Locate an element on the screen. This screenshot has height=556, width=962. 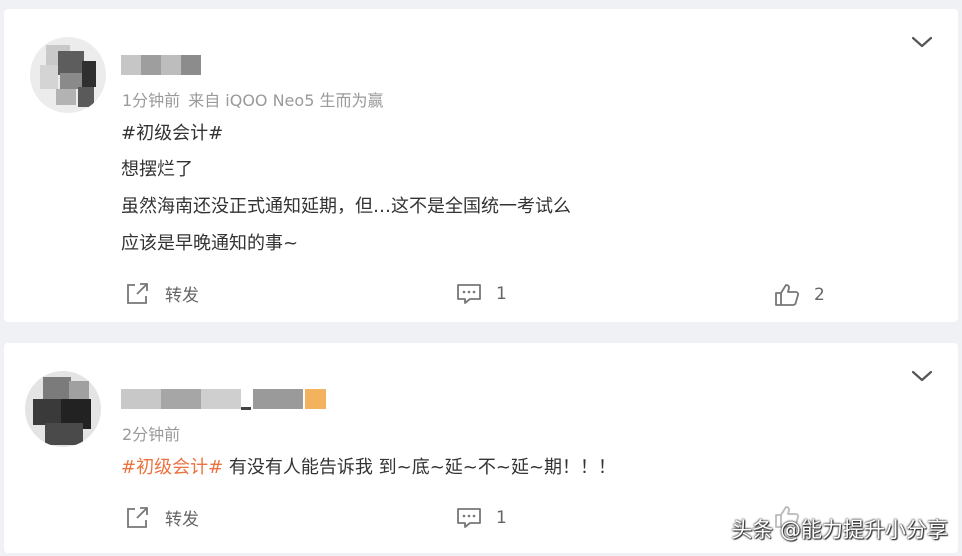
post-text-body: 有没有人能告诉我 到~底~延~不~延~期！！！ is located at coordinates (420, 467).